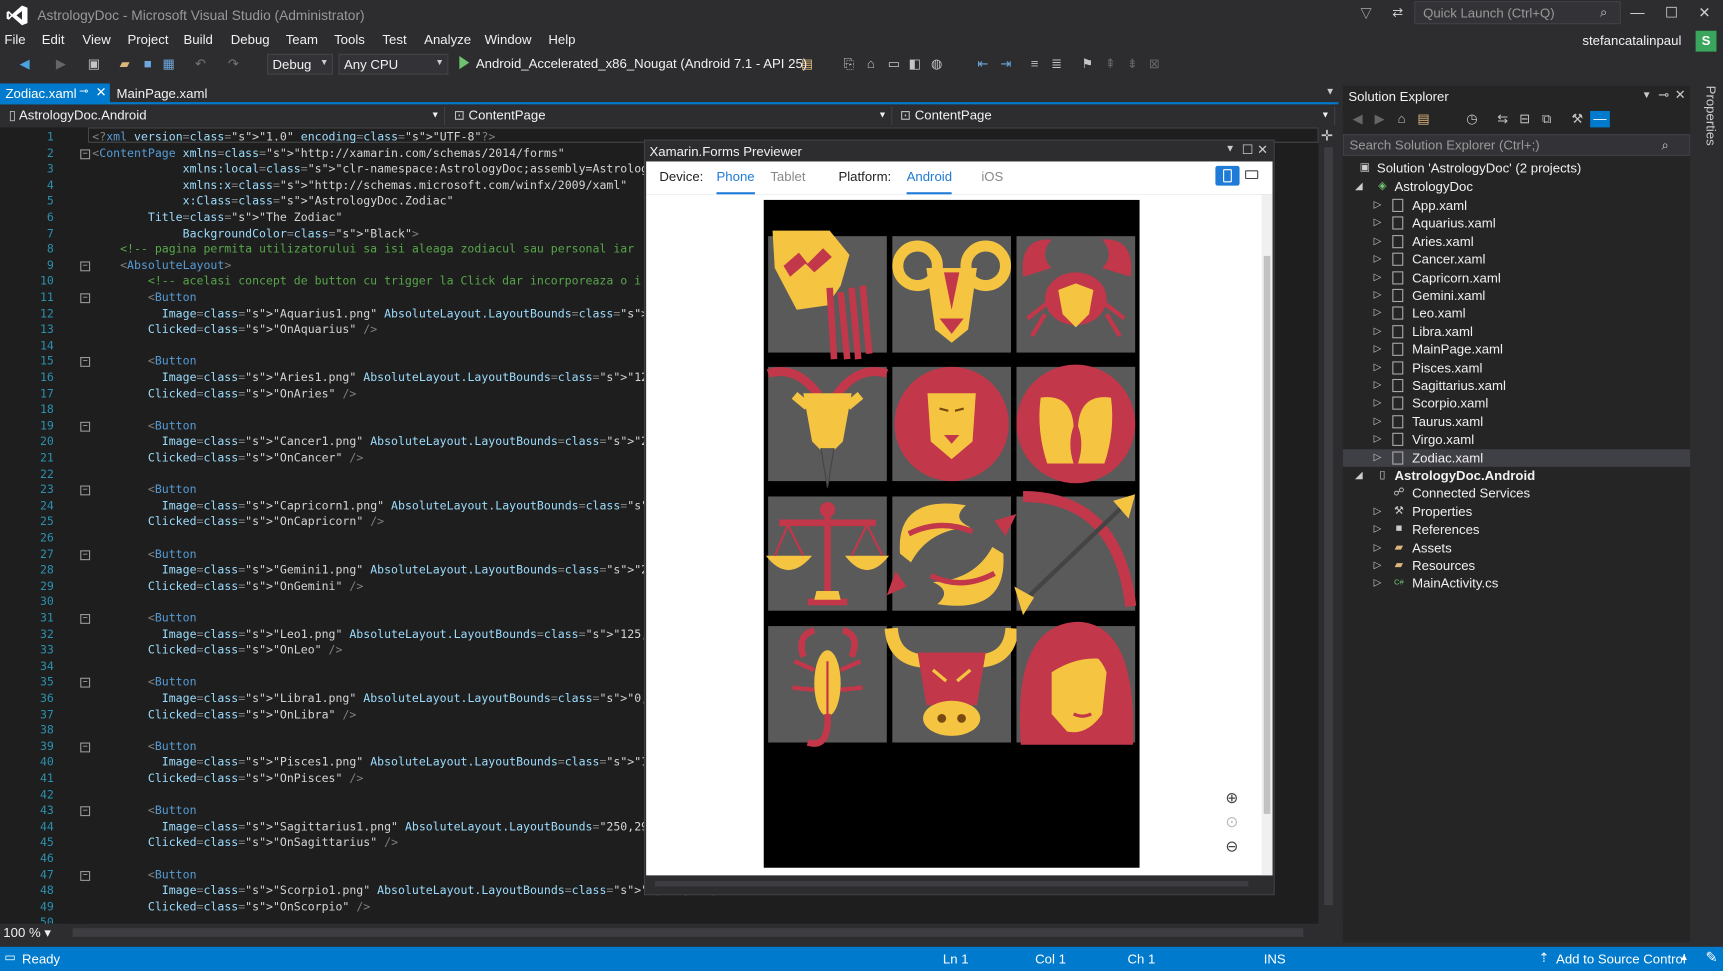  What do you see at coordinates (1516, 512) in the screenshot?
I see `tree-android-item: ▷ ⚒ Properties` at bounding box center [1516, 512].